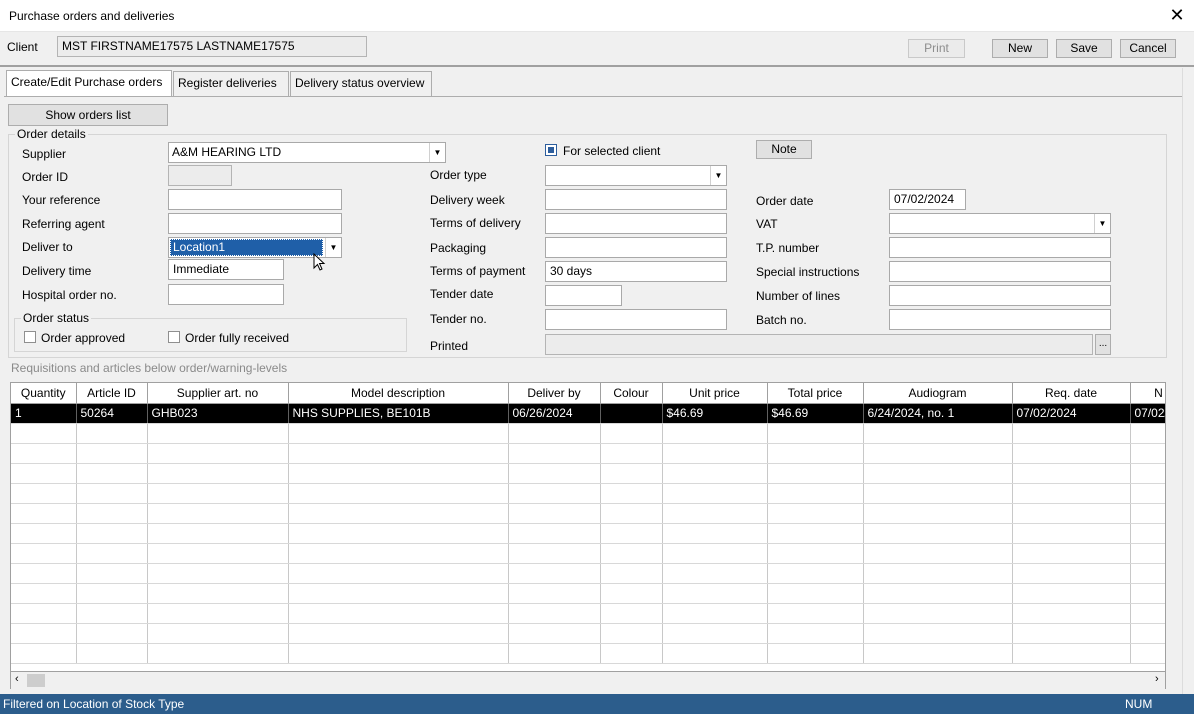 Image resolution: width=1194 pixels, height=714 pixels. Describe the element at coordinates (17, 679) in the screenshot. I see `scroll-left-icon: ‹` at that location.